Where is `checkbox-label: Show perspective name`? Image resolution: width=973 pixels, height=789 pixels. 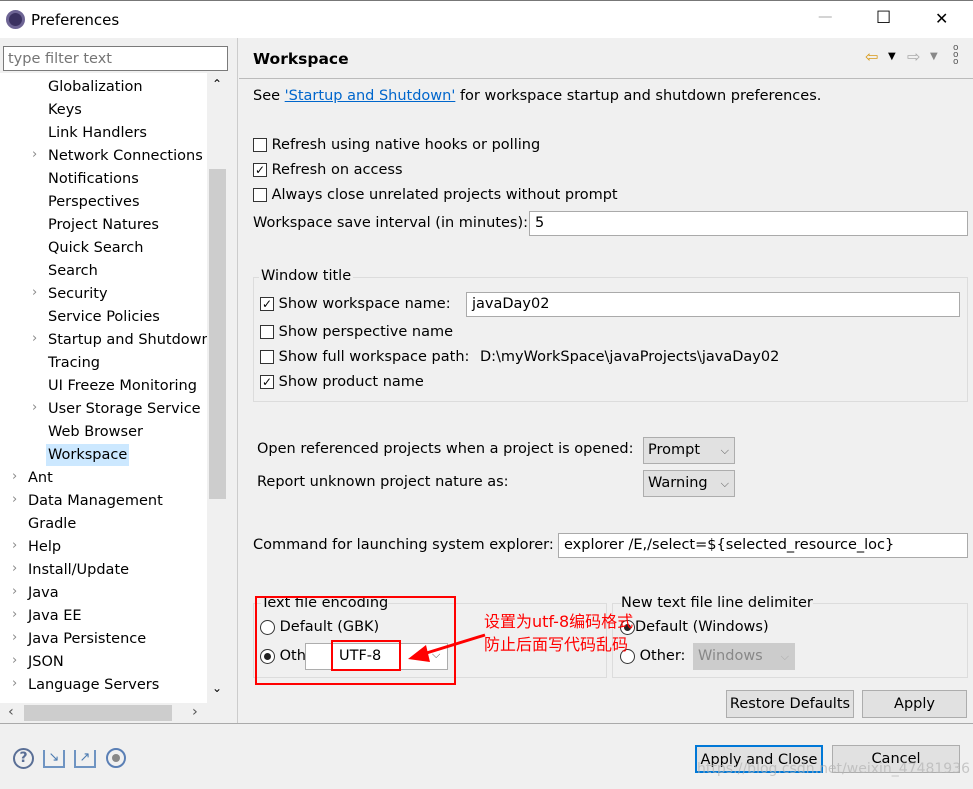 checkbox-label: Show perspective name is located at coordinates (366, 332).